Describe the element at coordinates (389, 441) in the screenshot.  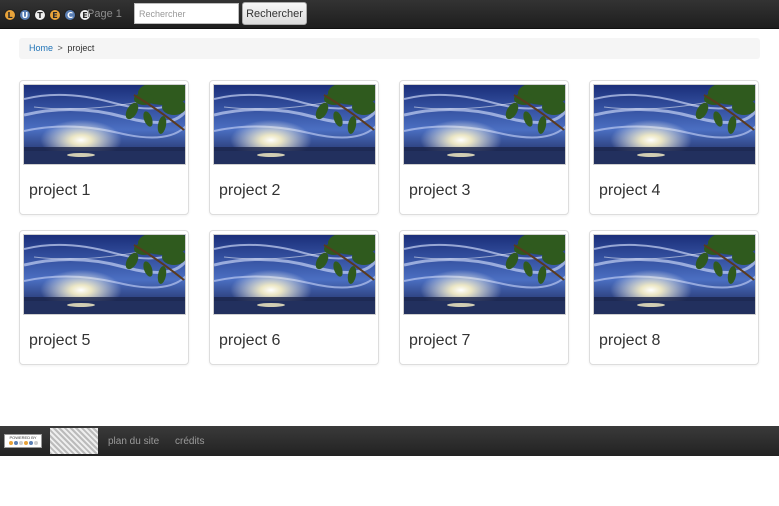
I see `footer: POWERED BY plan du site crédits` at that location.